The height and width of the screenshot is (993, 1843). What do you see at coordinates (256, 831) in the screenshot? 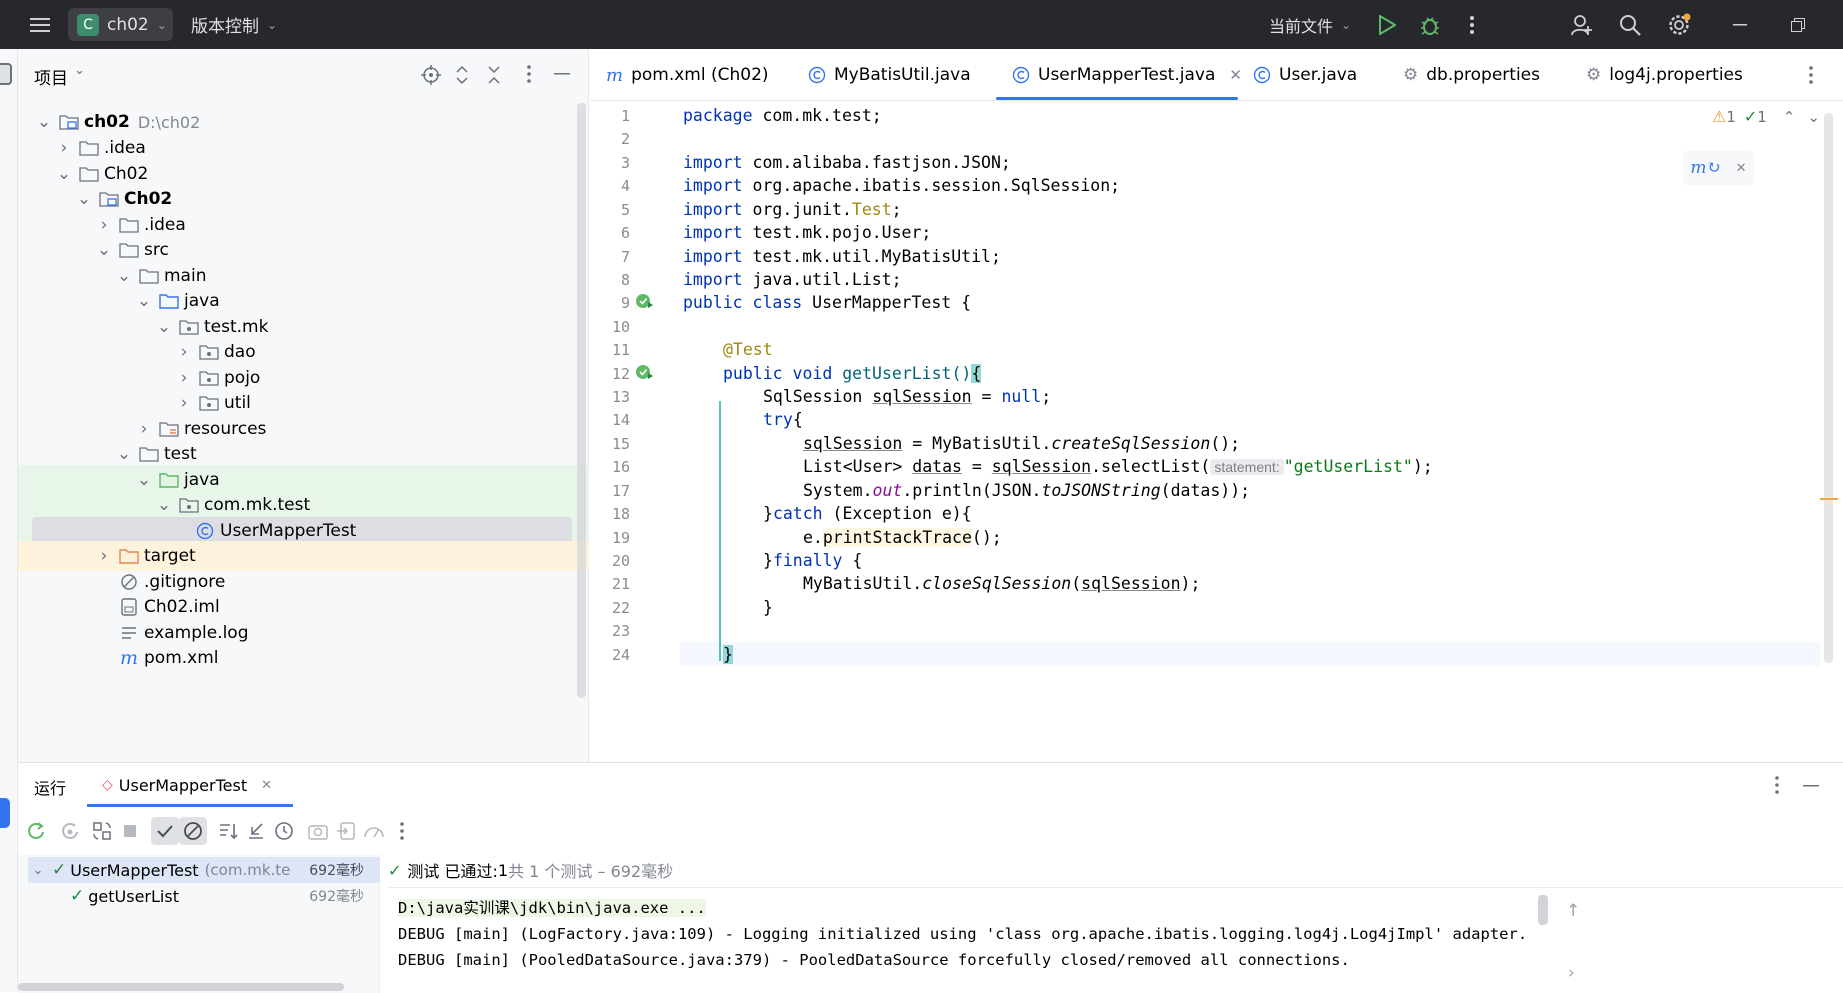
I see `collapse-icon` at bounding box center [256, 831].